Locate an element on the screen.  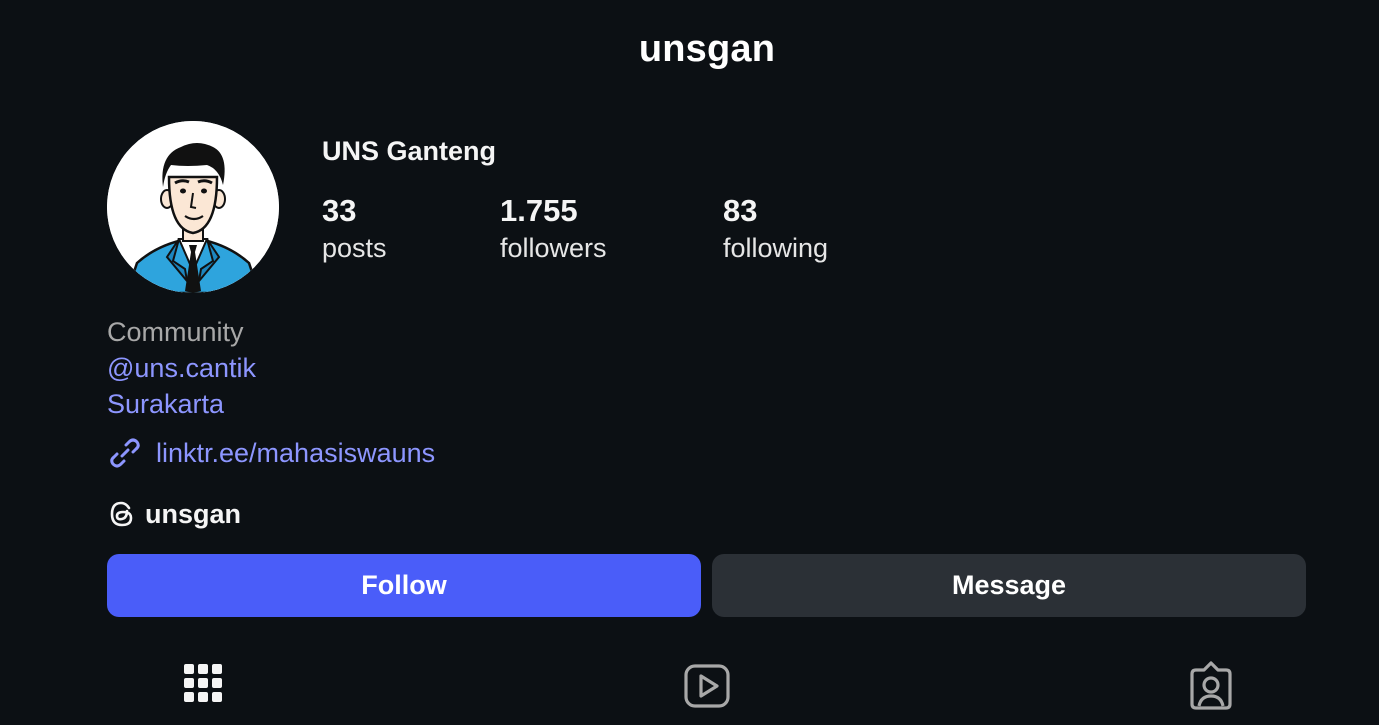
threads-badge: unsgan is located at coordinates (174, 514).